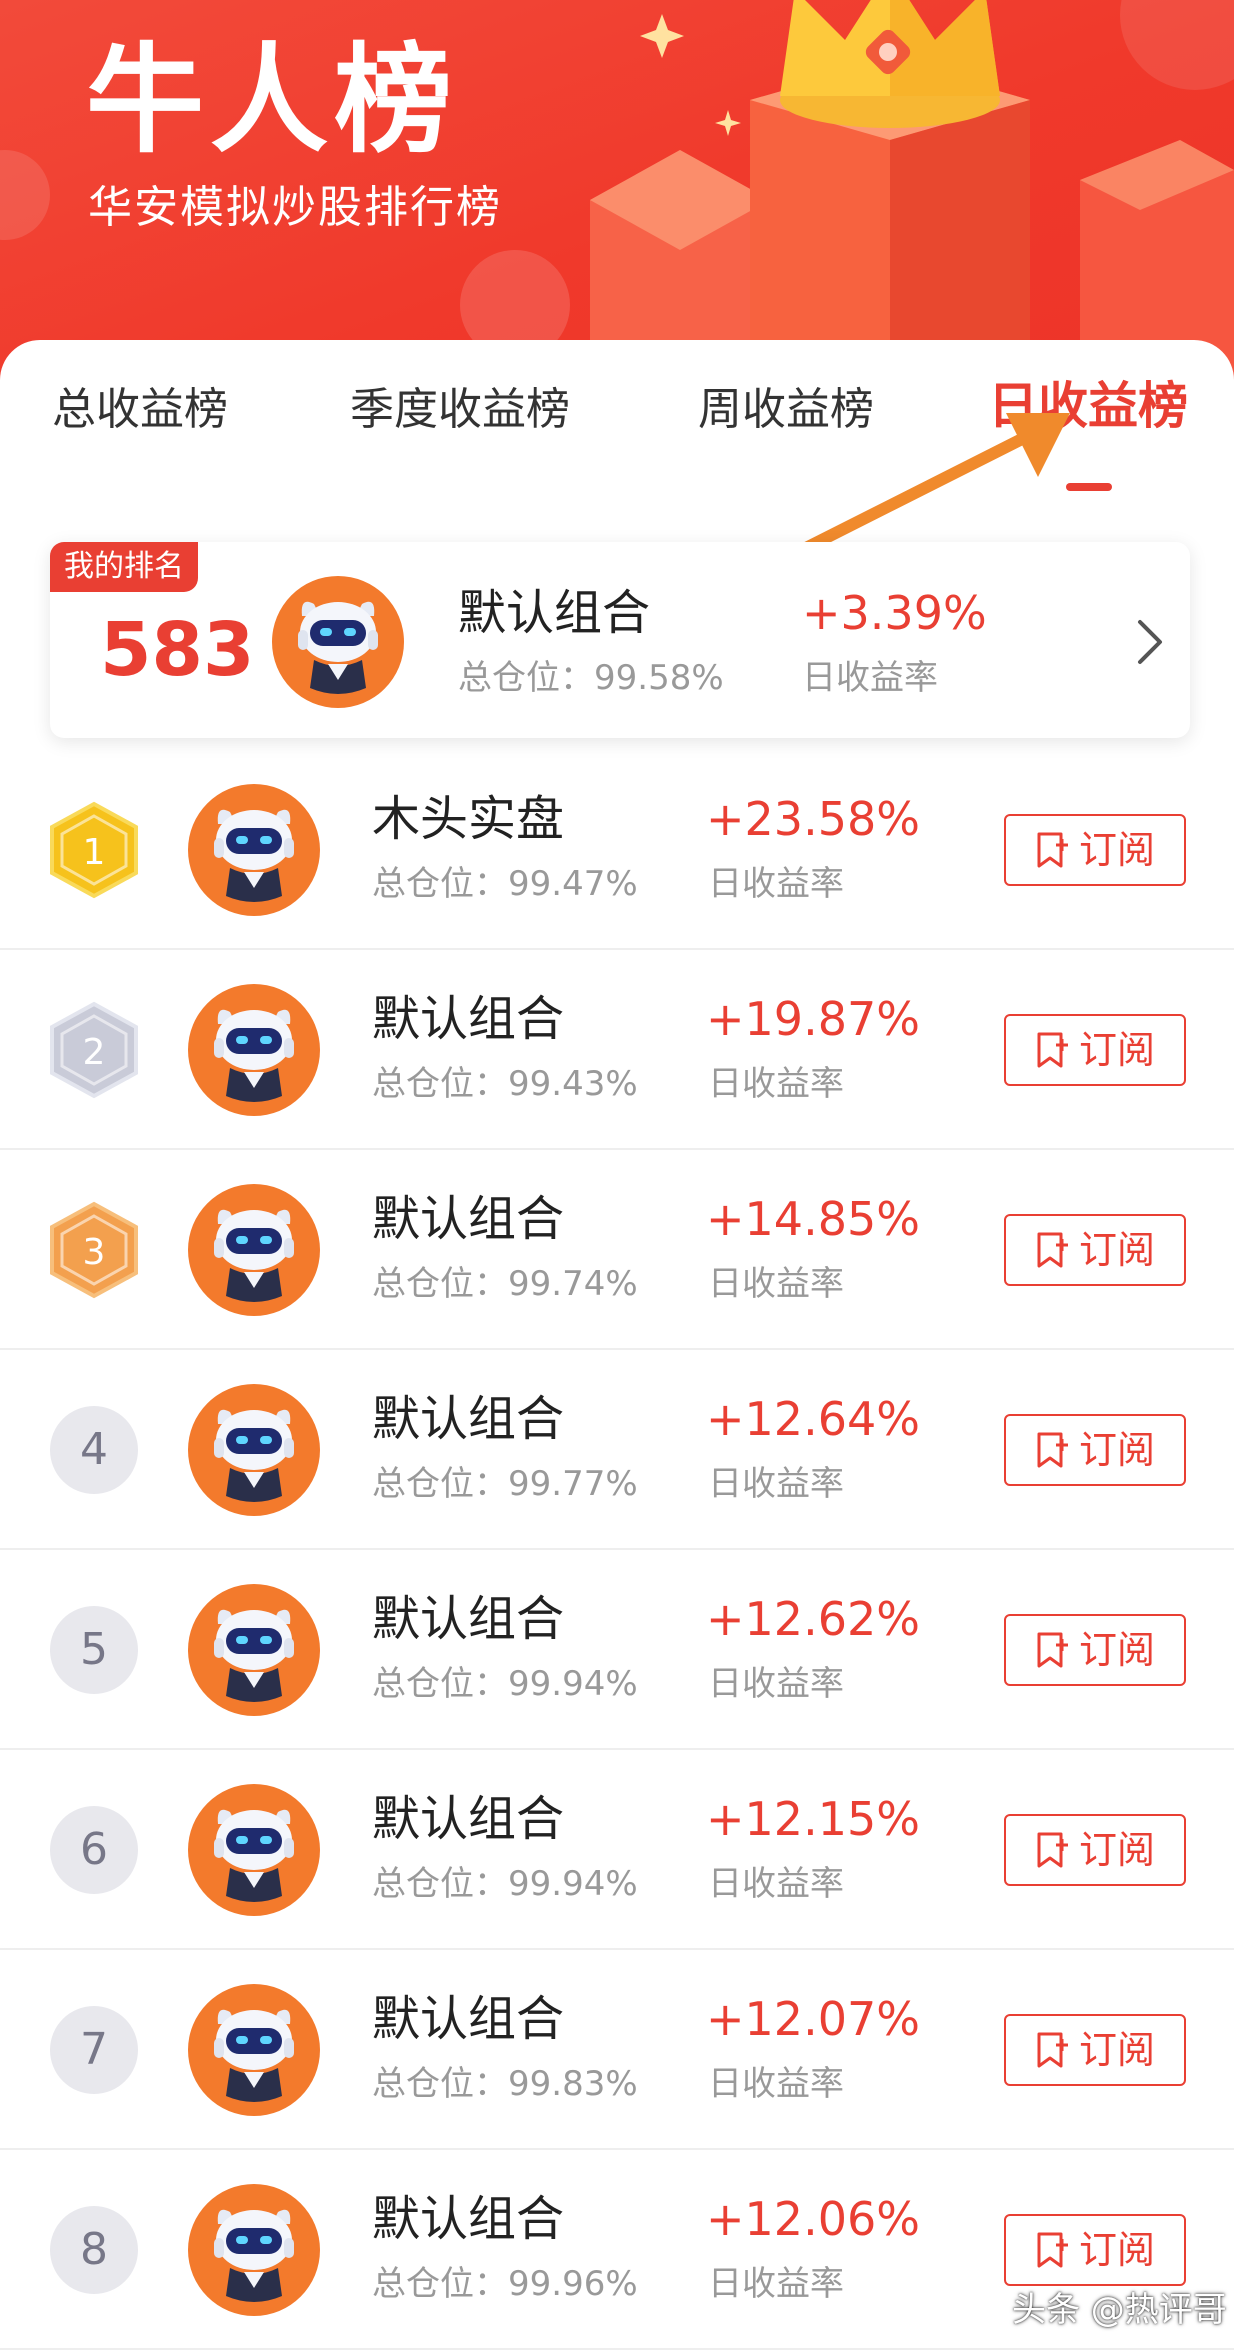  I want to click on my-rank-card: 我的排名 583 默认组合 总仓位：99.58% +3.39% 日收益率, so click(620, 640).